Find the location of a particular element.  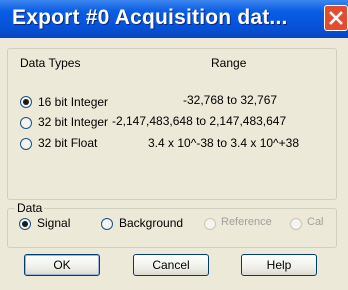

close-button is located at coordinates (336, 18).